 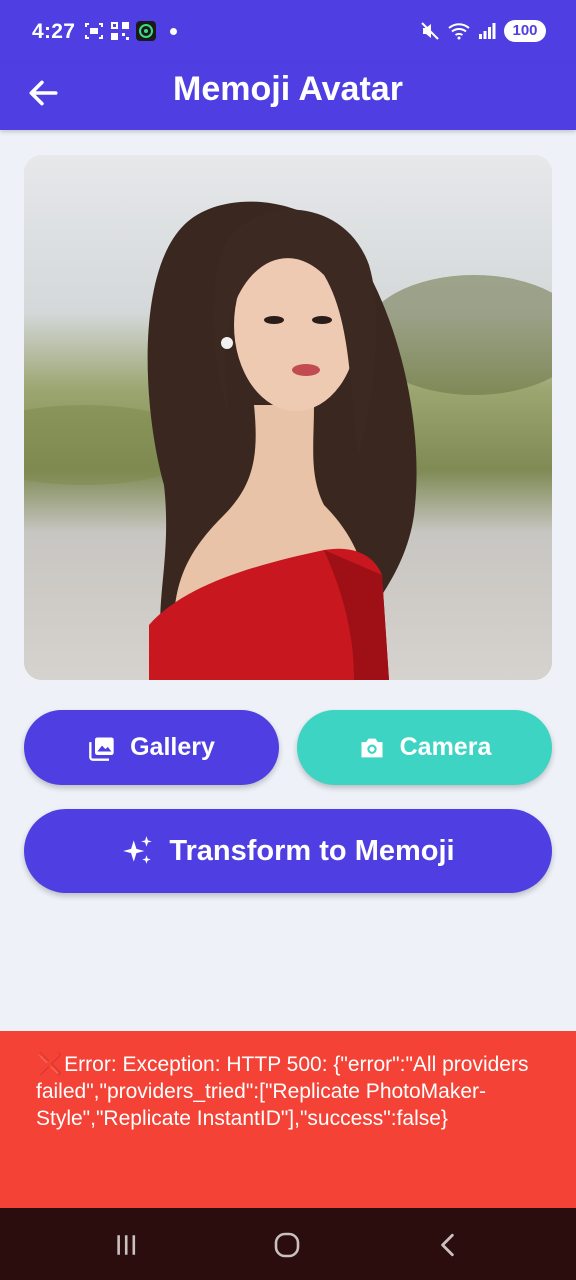 I want to click on home-icon, so click(x=287, y=1245).